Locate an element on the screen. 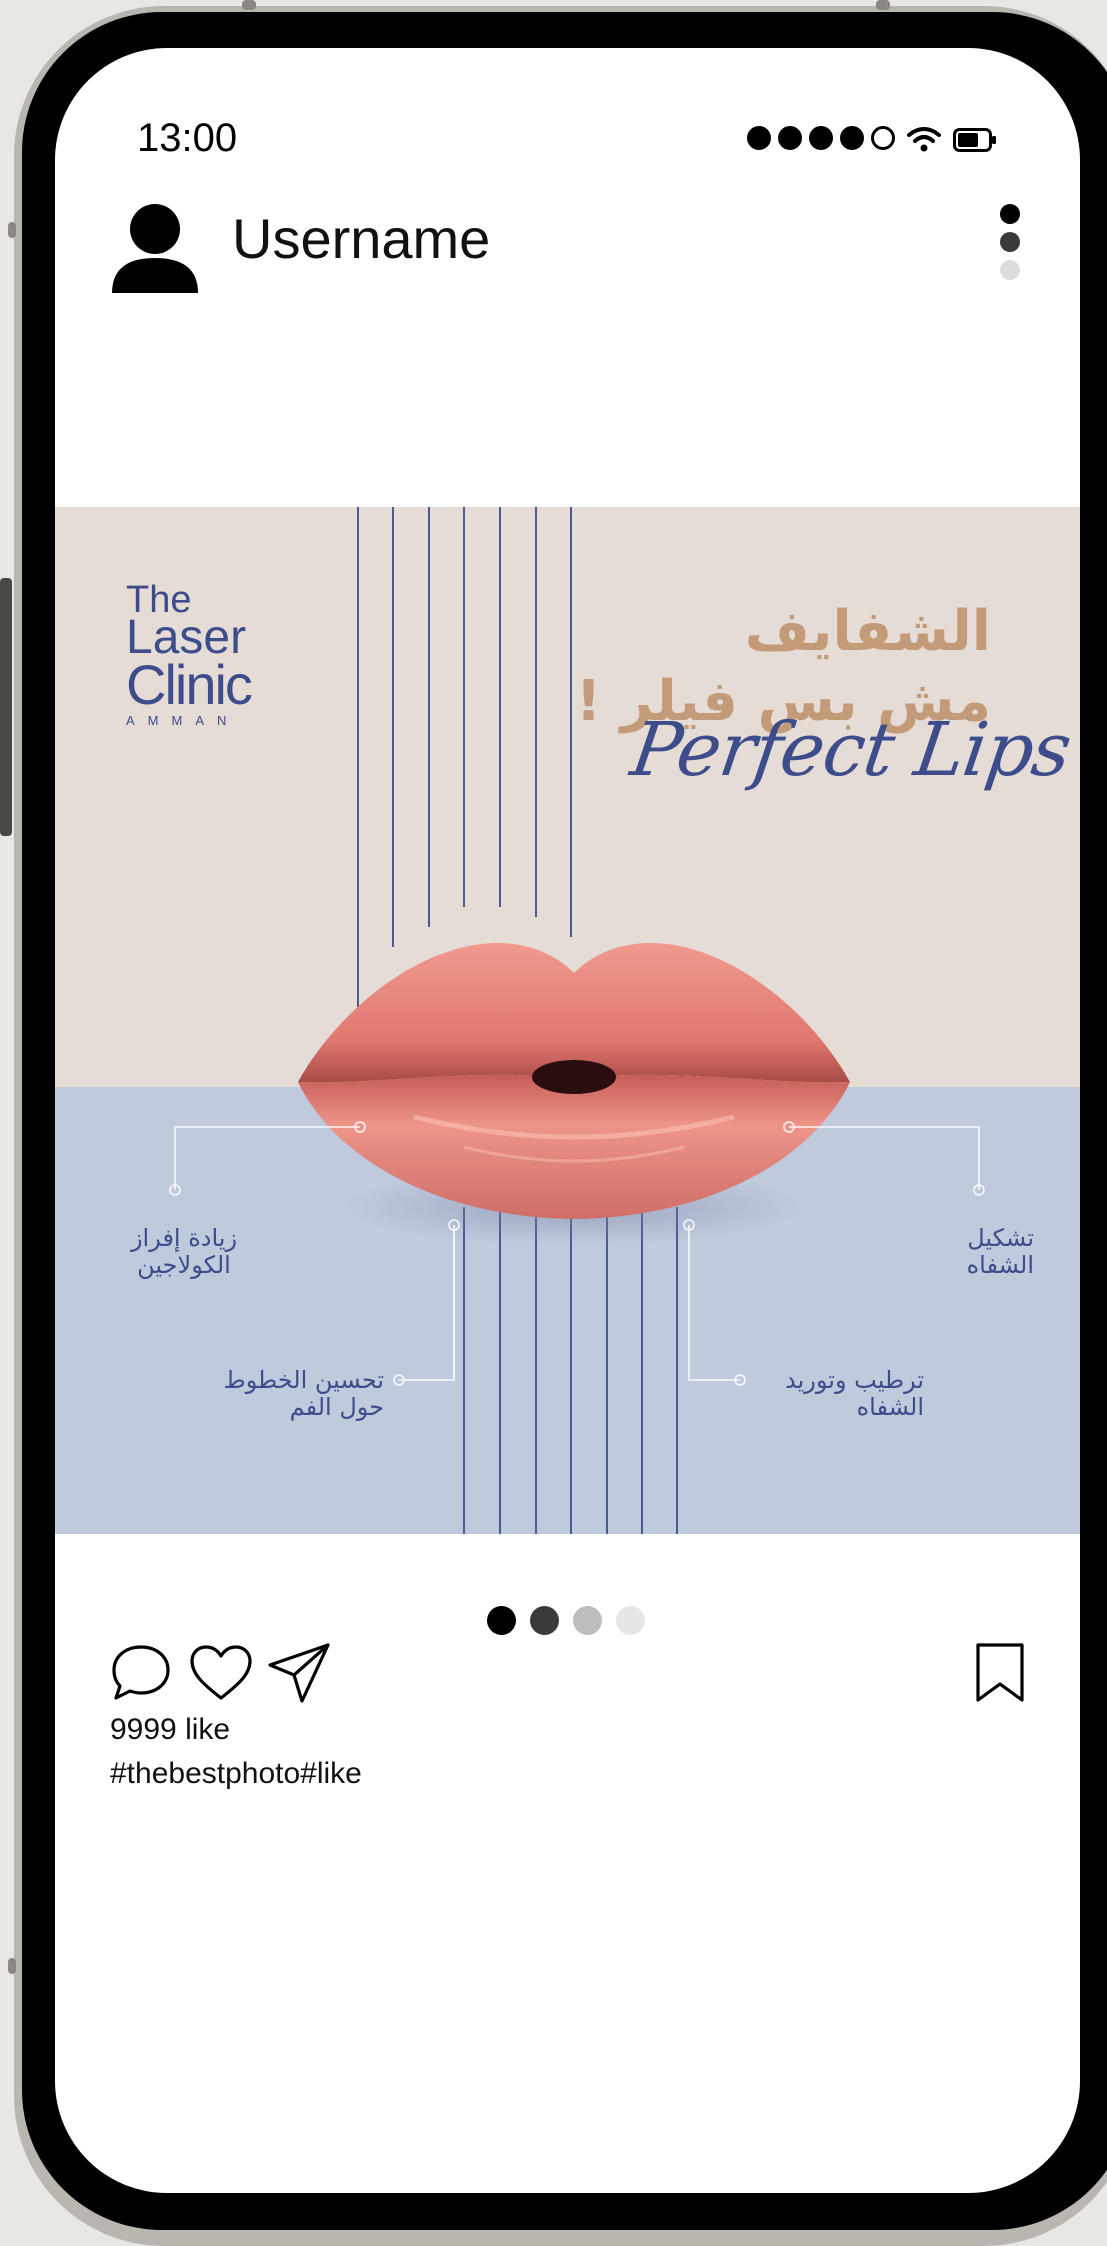  wifi-icon is located at coordinates (924, 139).